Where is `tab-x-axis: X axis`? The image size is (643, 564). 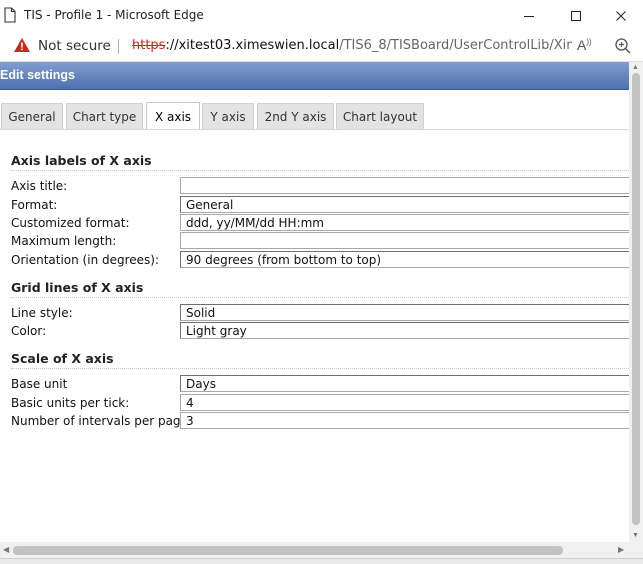 tab-x-axis: X axis is located at coordinates (173, 116).